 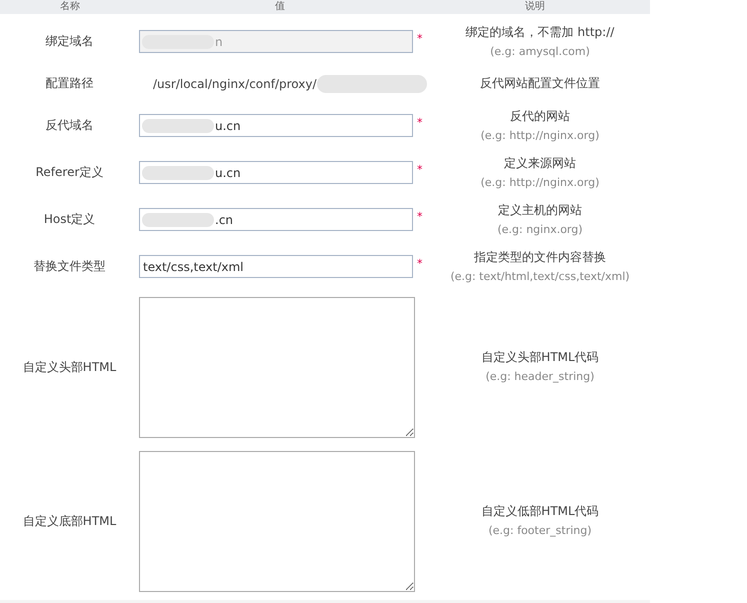 I want to click on field-label: 绑定域名, so click(x=70, y=41).